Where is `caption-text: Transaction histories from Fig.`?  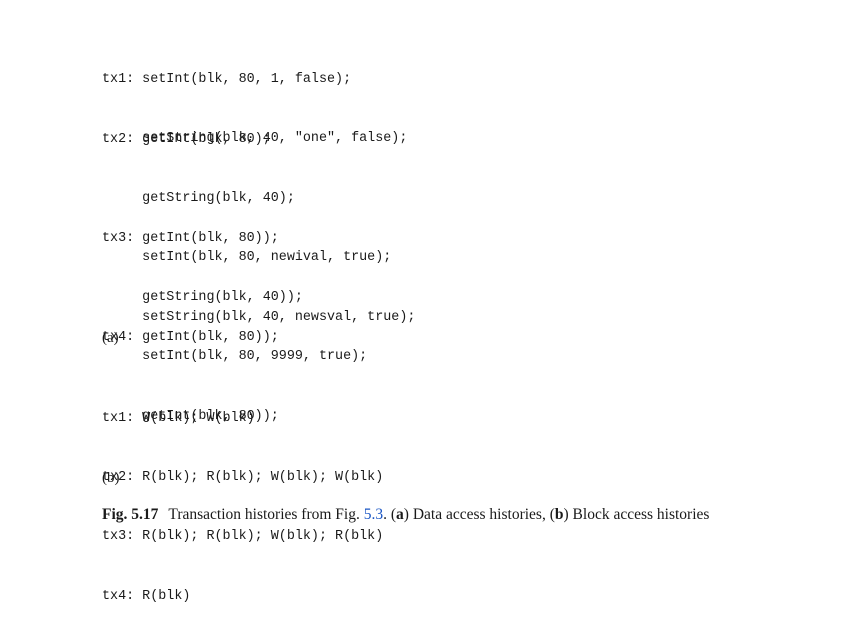 caption-text: Transaction histories from Fig. is located at coordinates (264, 514).